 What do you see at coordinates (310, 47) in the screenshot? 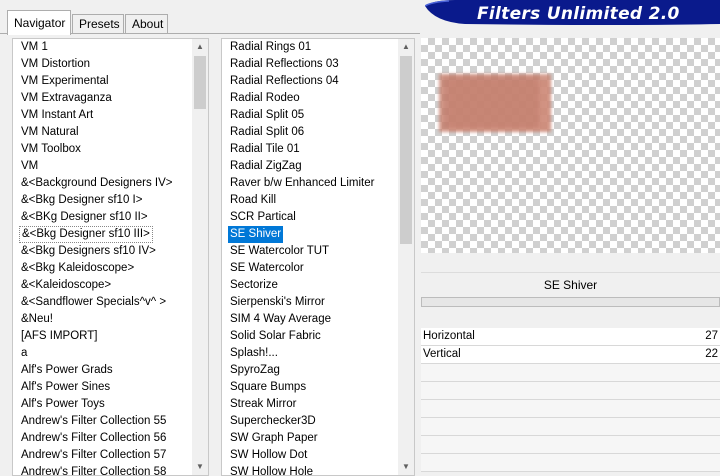
I see `list-item: Radial Rings 01` at bounding box center [310, 47].